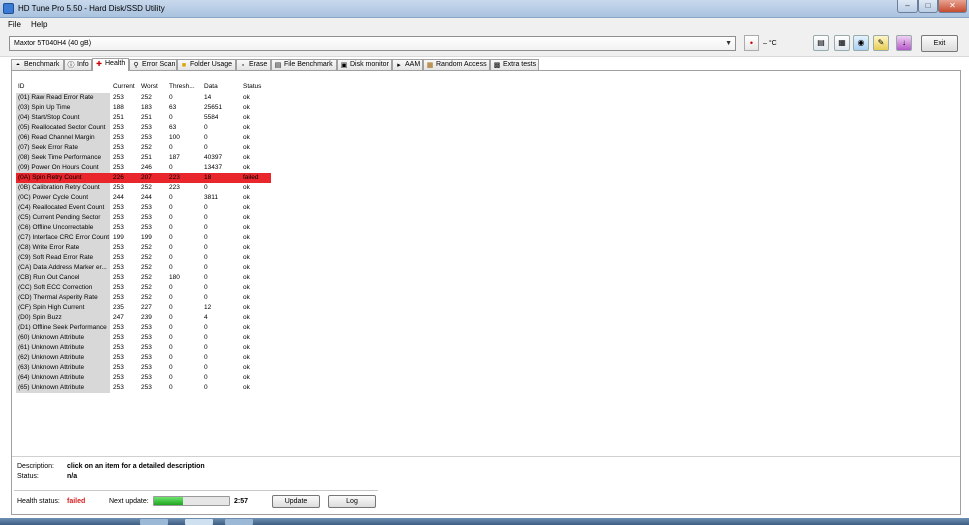  Describe the element at coordinates (352, 501) in the screenshot. I see `log-button: Log` at that location.